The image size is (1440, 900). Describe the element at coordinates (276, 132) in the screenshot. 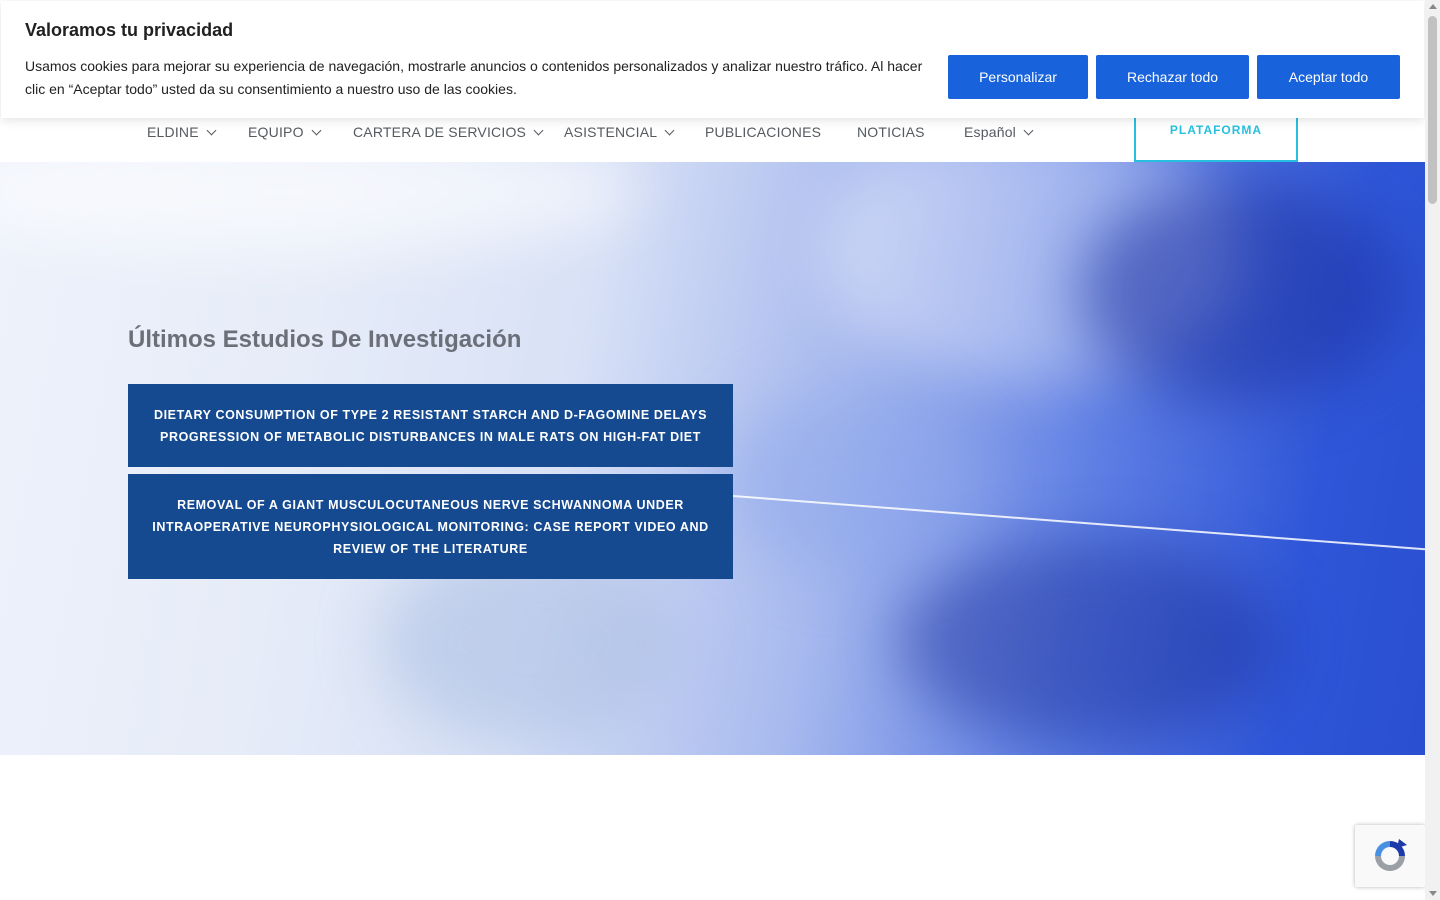

I see `nav-item-label: EQUIPO` at that location.